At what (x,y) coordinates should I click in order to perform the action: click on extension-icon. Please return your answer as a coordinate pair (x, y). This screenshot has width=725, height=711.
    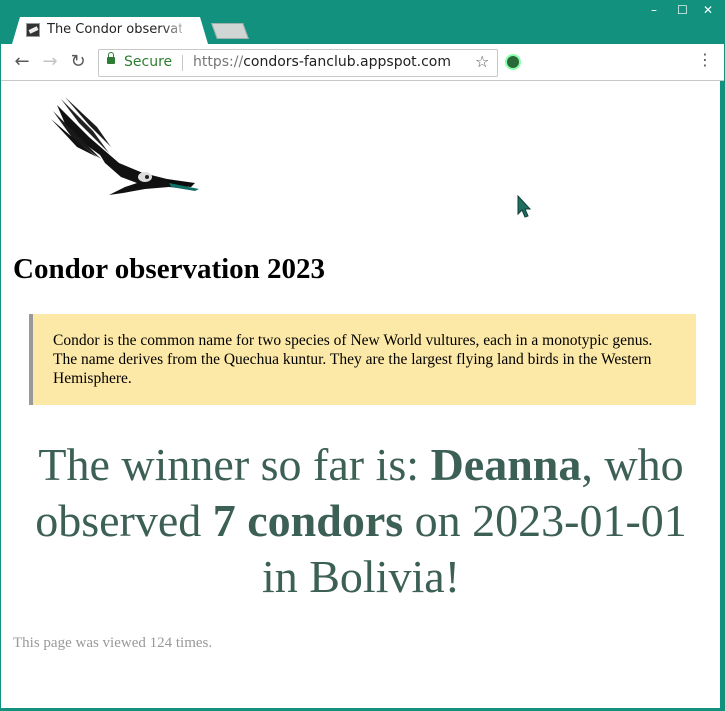
    Looking at the image, I should click on (513, 62).